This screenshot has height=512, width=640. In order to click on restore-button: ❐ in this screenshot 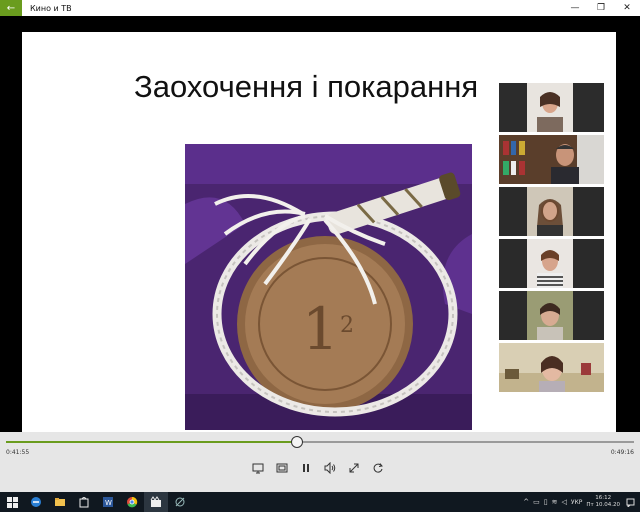, I will do `click(601, 8)`.